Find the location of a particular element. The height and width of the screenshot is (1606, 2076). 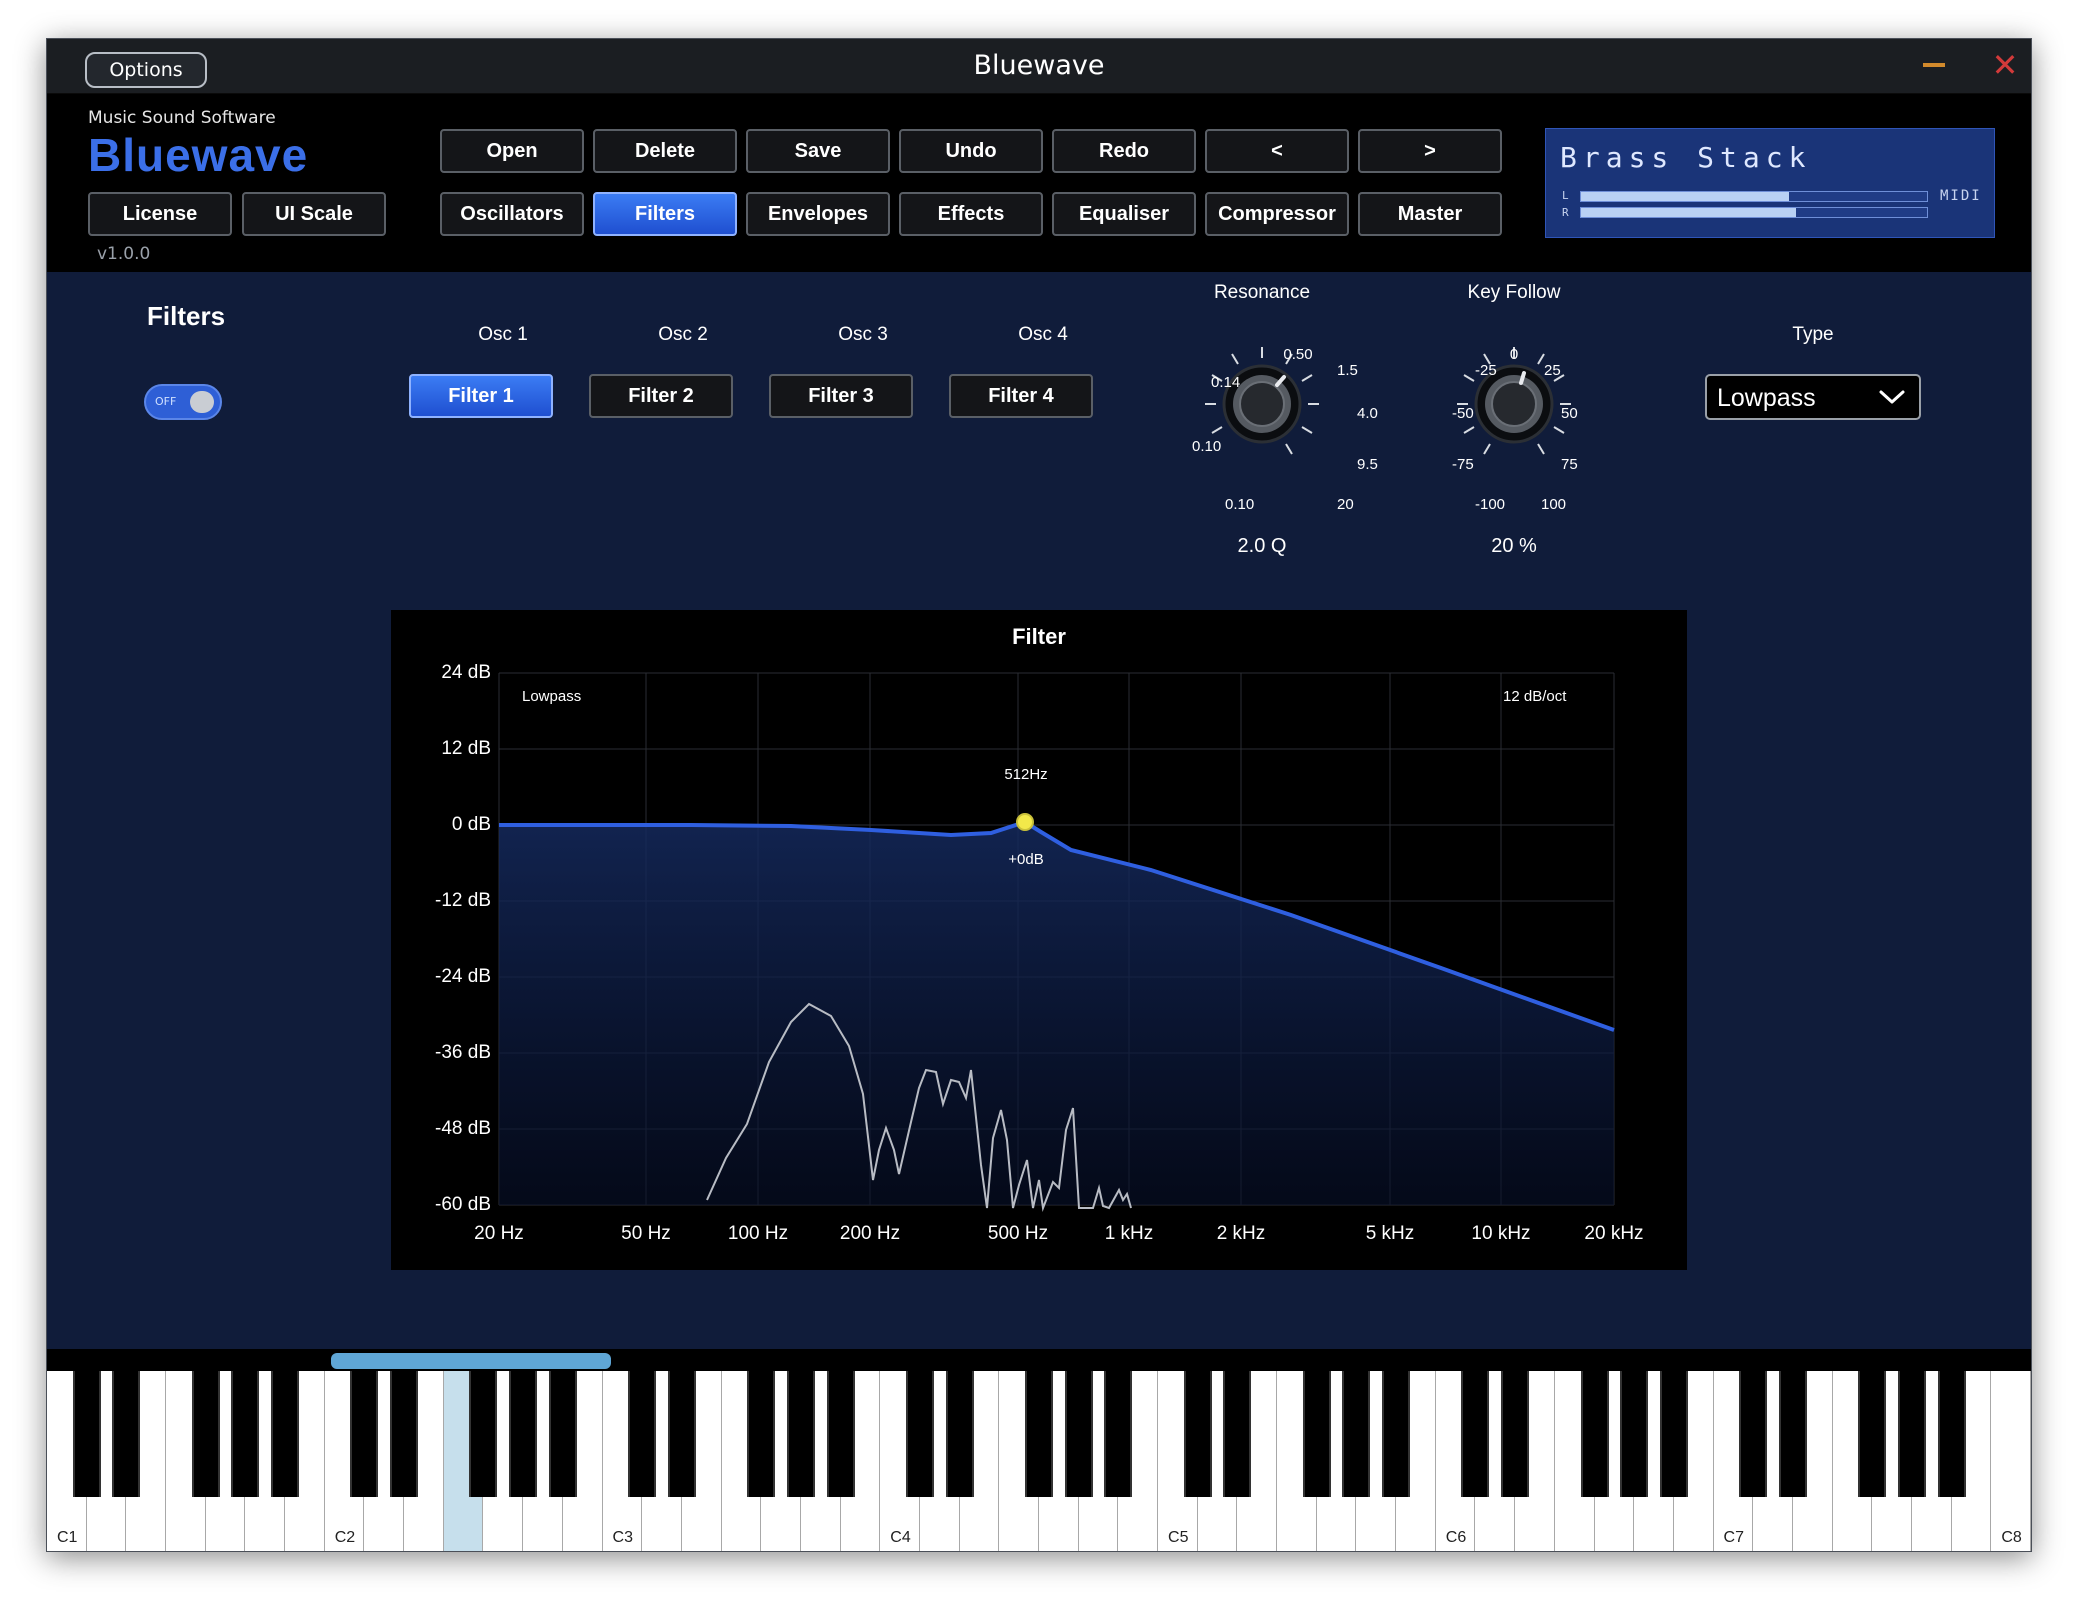

meter-l is located at coordinates (1754, 196).